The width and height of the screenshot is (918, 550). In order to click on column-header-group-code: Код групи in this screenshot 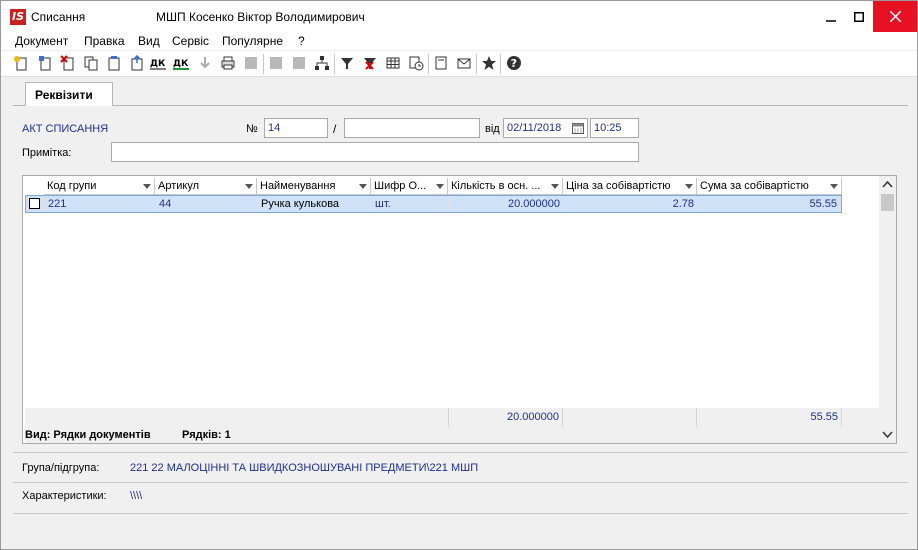, I will do `click(99, 186)`.